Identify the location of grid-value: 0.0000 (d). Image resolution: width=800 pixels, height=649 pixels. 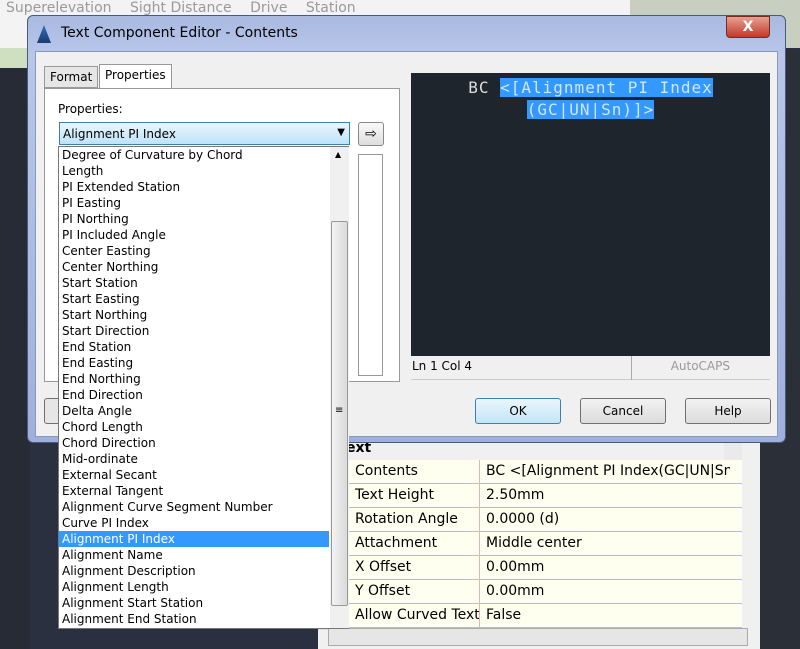
(608, 519).